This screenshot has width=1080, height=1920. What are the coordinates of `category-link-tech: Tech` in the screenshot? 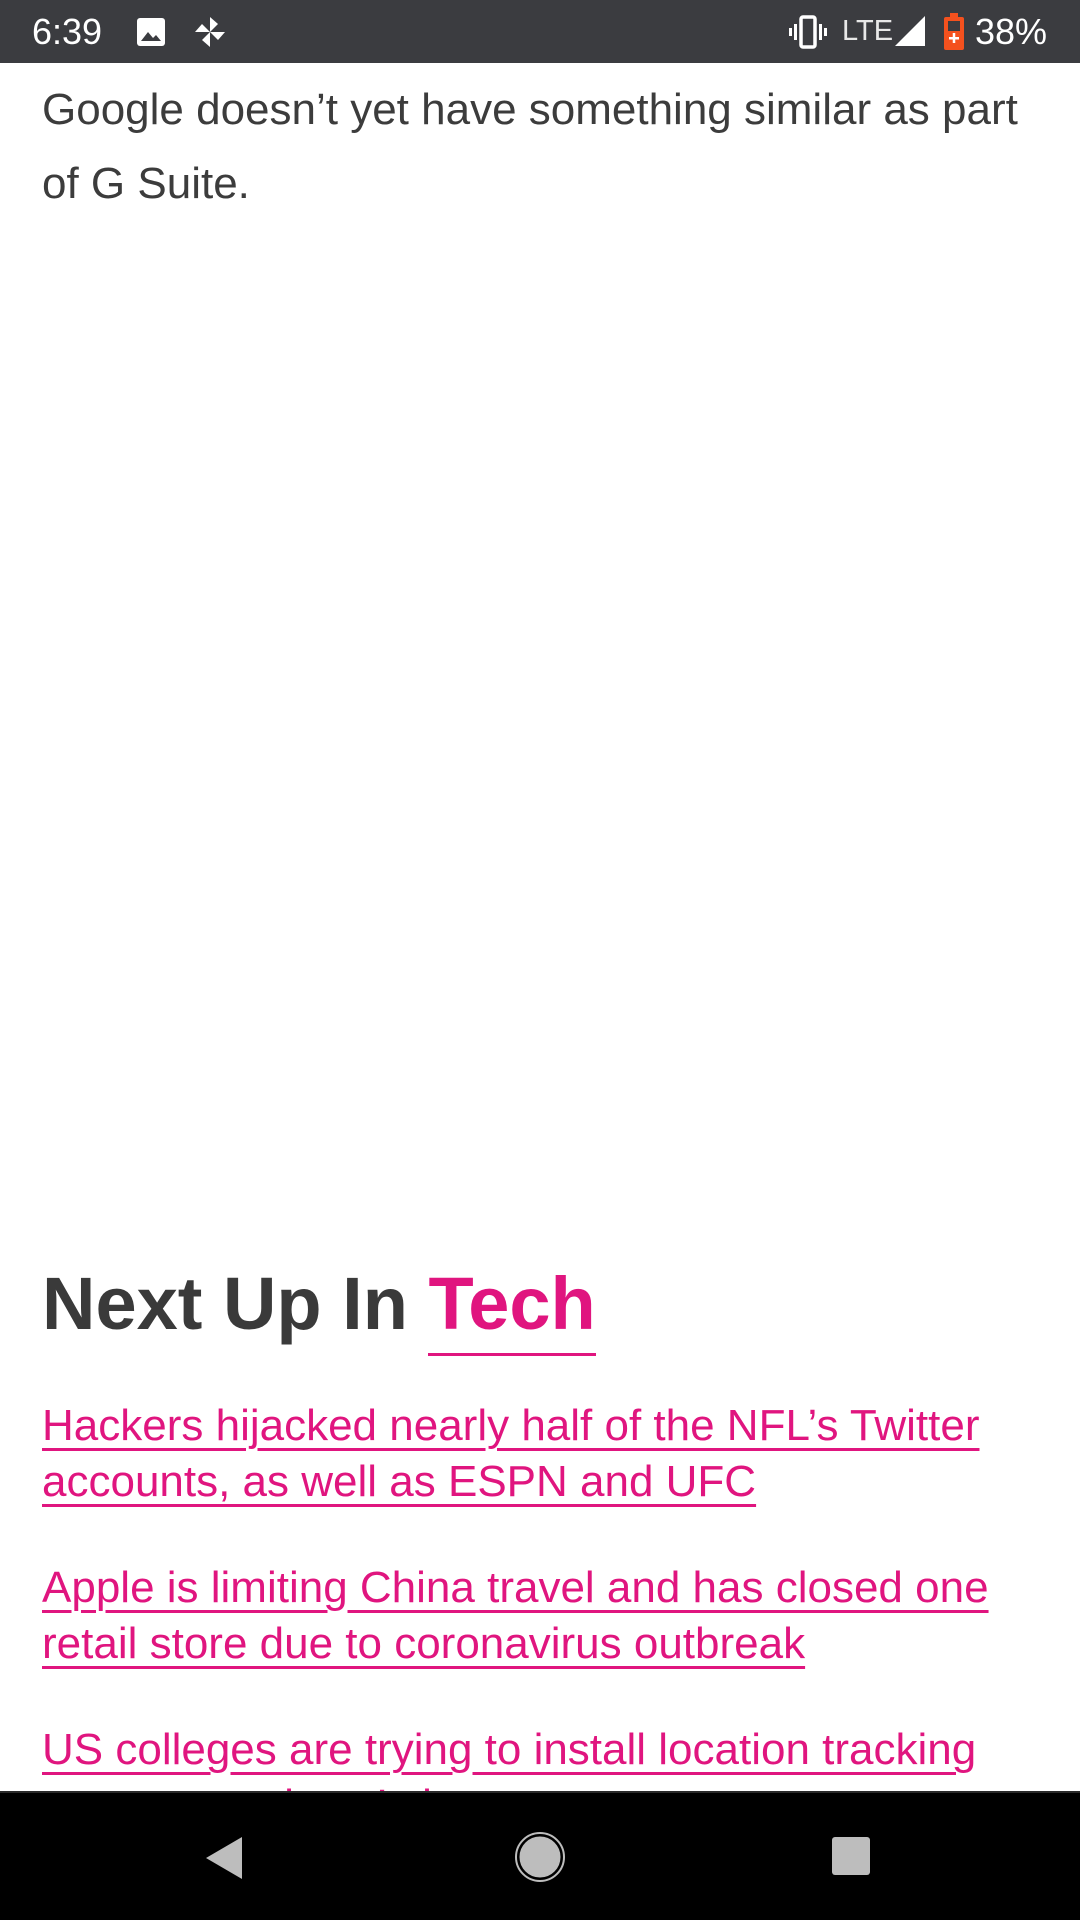 It's located at (512, 1309).